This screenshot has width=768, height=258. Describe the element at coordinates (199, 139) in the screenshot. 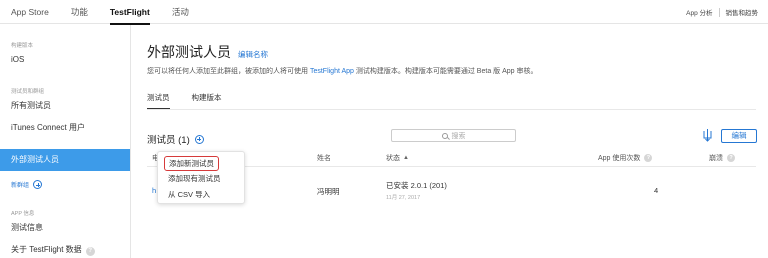

I see `add-tester-icon` at that location.